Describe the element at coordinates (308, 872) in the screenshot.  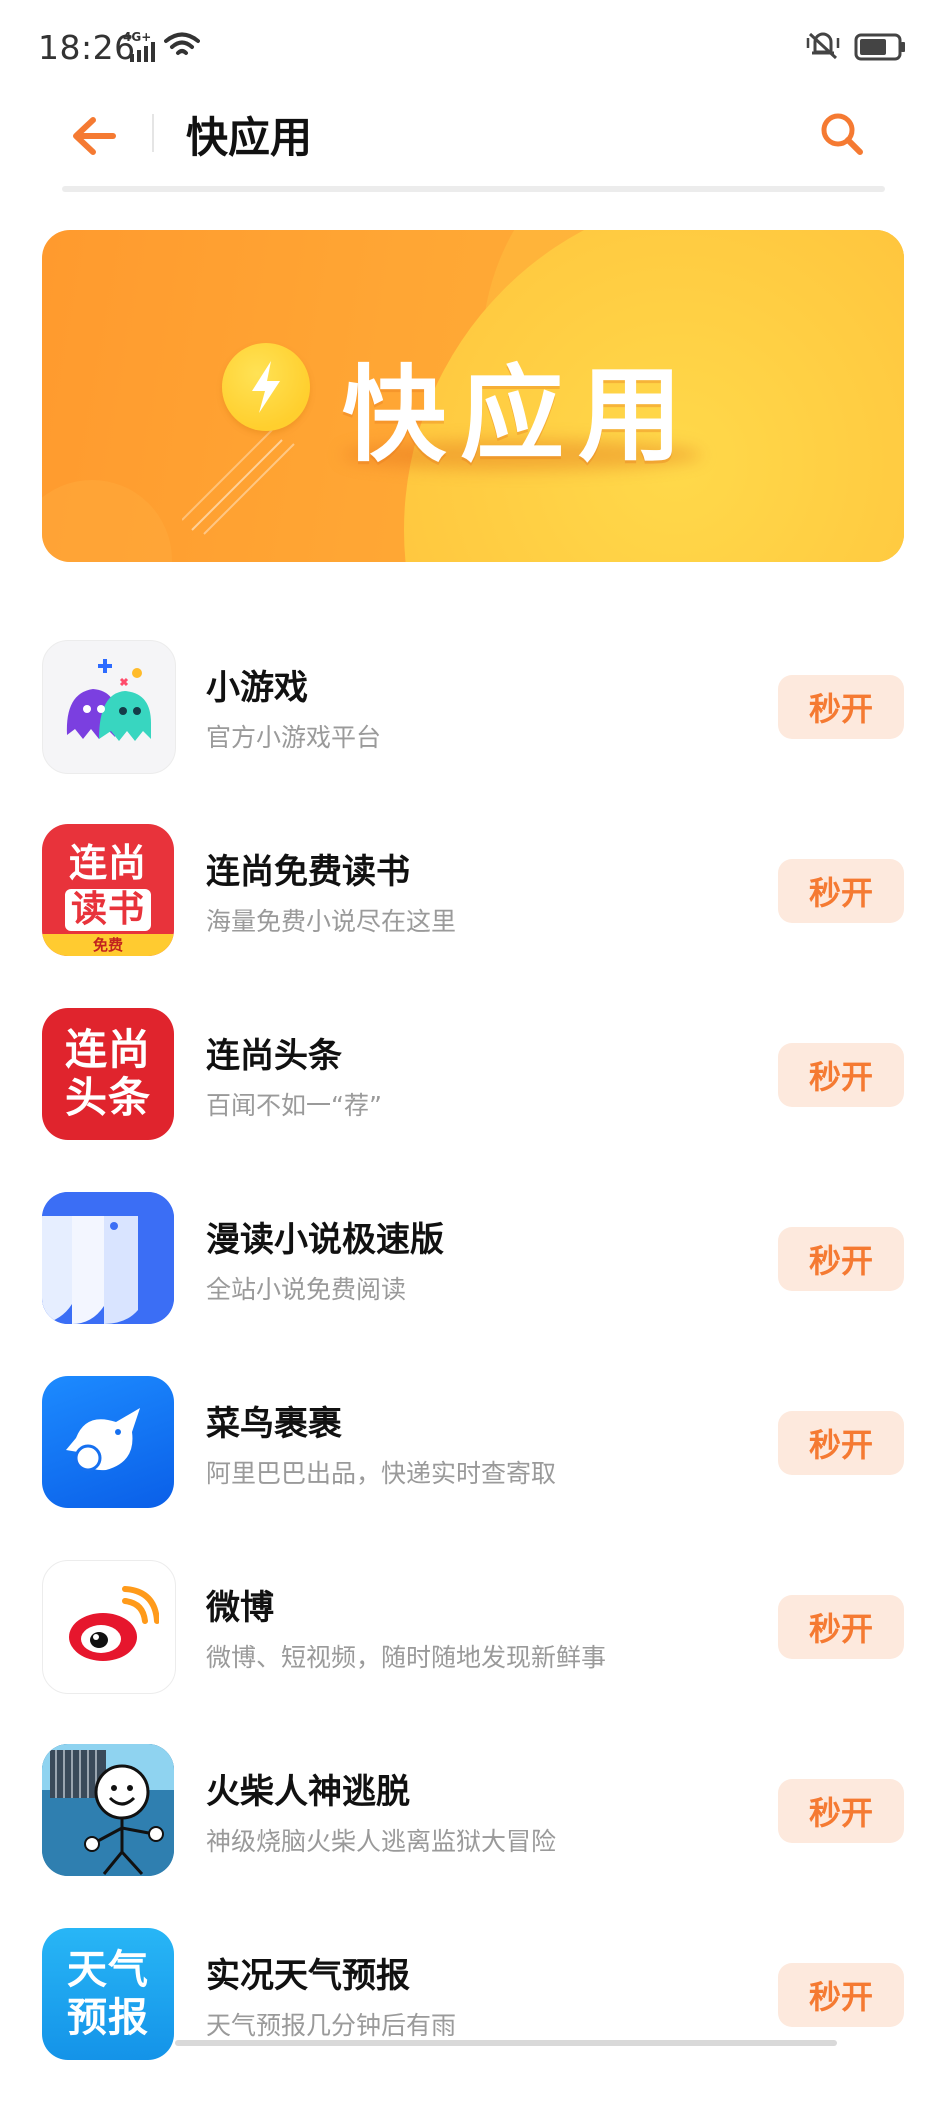
I see `app-name: 连尚免费读书` at that location.